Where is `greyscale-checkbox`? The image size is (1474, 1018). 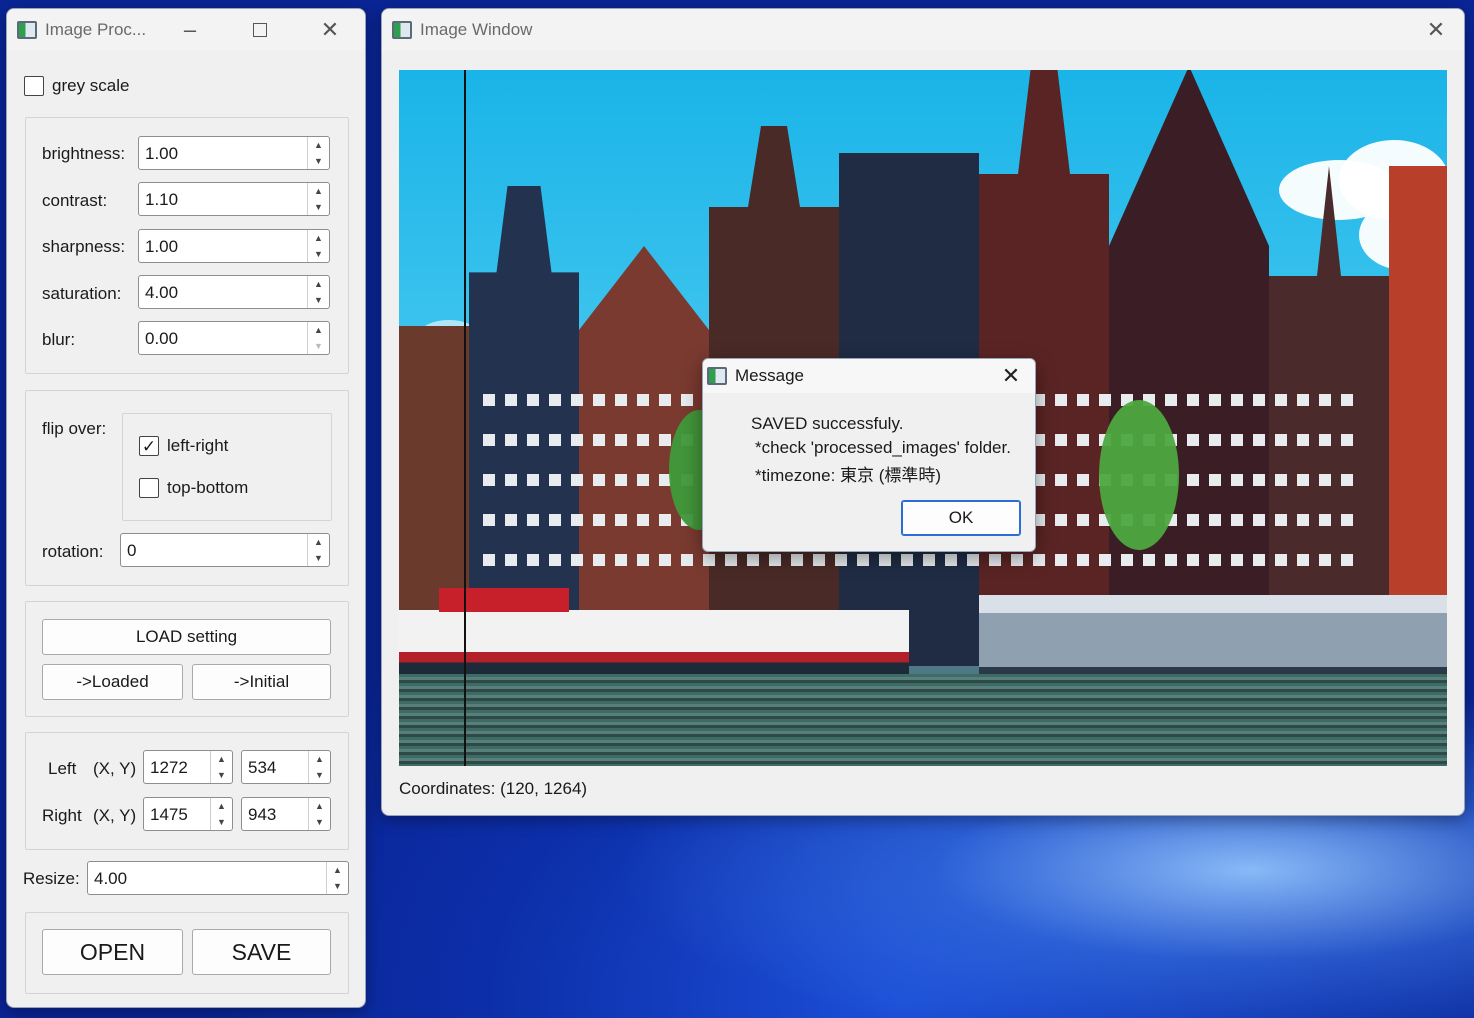
greyscale-checkbox is located at coordinates (34, 86).